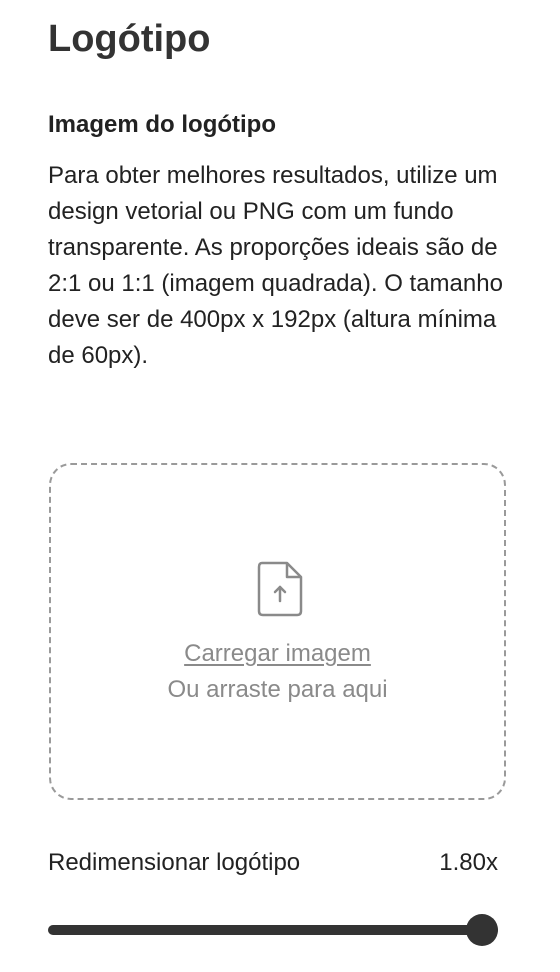 This screenshot has width=560, height=972. I want to click on drag-drop-hint: Ou arraste para aqui, so click(277, 689).